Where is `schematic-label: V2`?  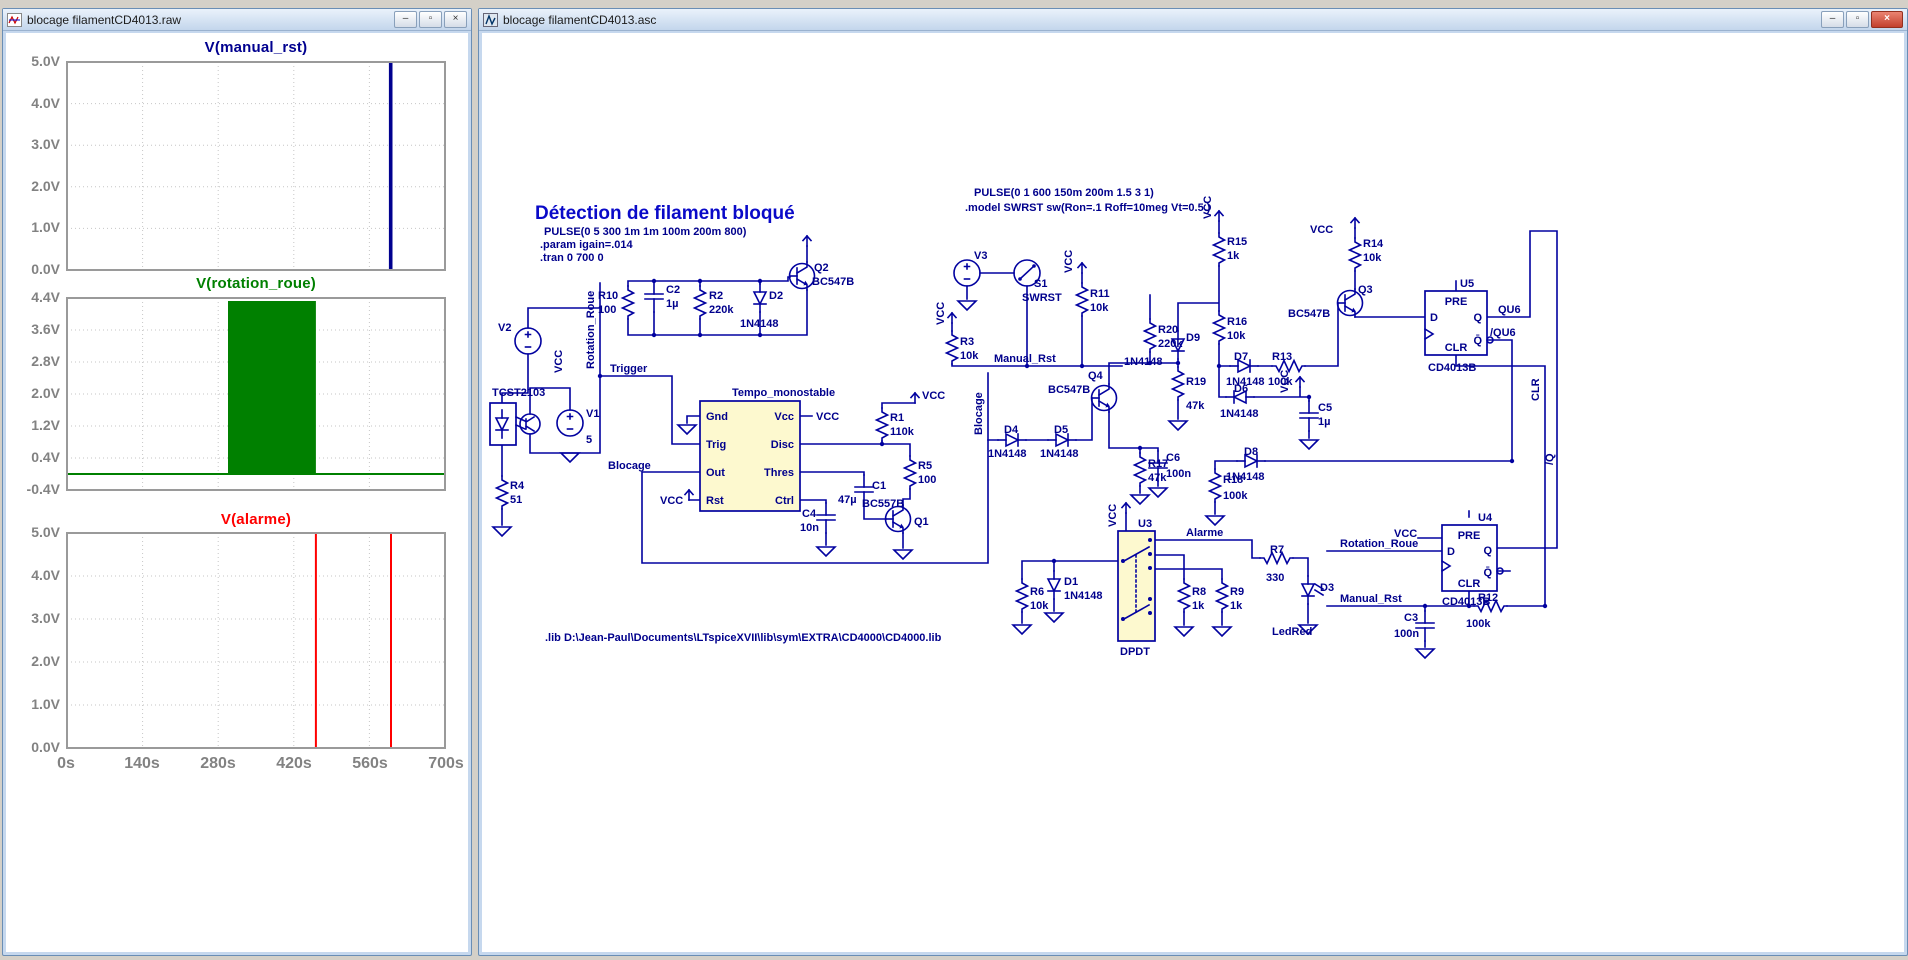
schematic-label: V2 is located at coordinates (504, 328).